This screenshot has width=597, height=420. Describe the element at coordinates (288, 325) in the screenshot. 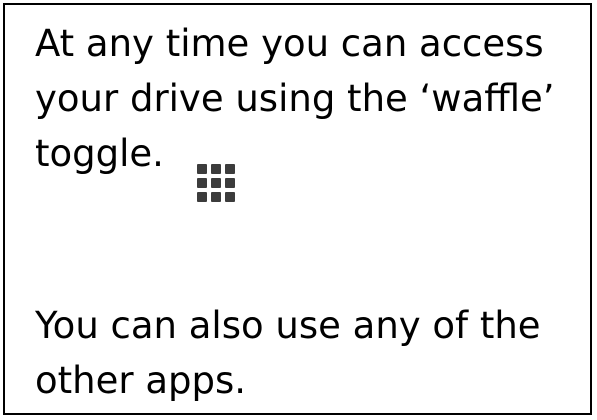

I see `line-4: You can also use any of the` at that location.